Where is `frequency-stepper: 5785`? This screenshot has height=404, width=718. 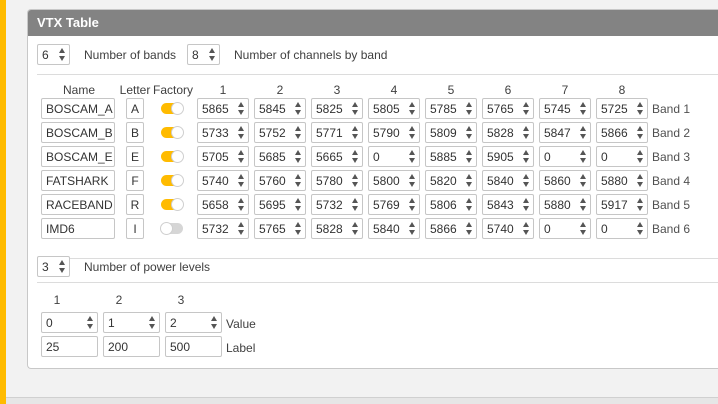
frequency-stepper: 5785 is located at coordinates (451, 108).